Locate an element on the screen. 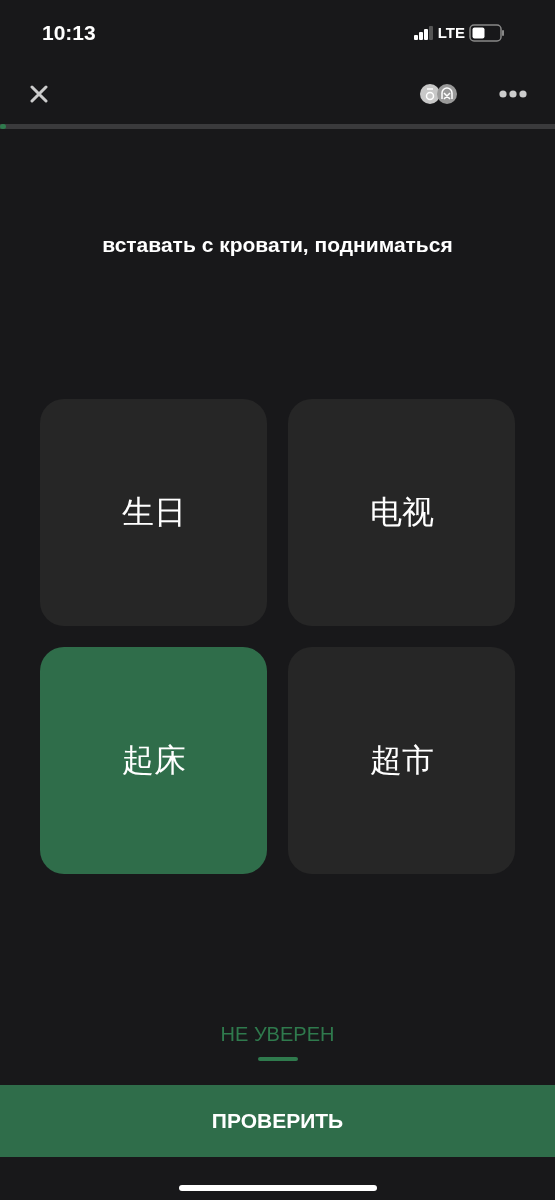 This screenshot has width=555, height=1200. more-icon is located at coordinates (513, 94).